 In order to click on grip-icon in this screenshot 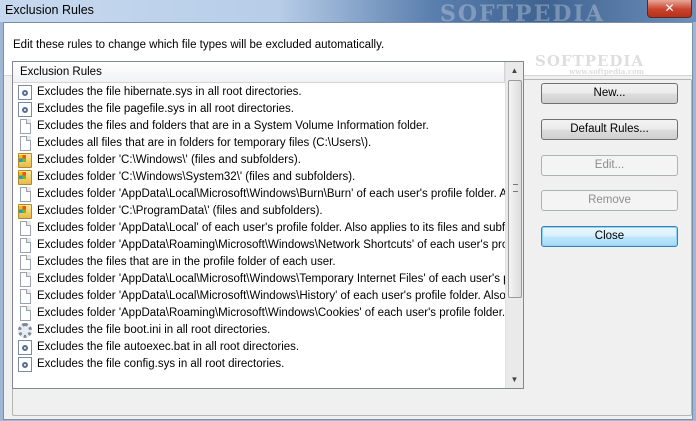, I will do `click(515, 188)`.